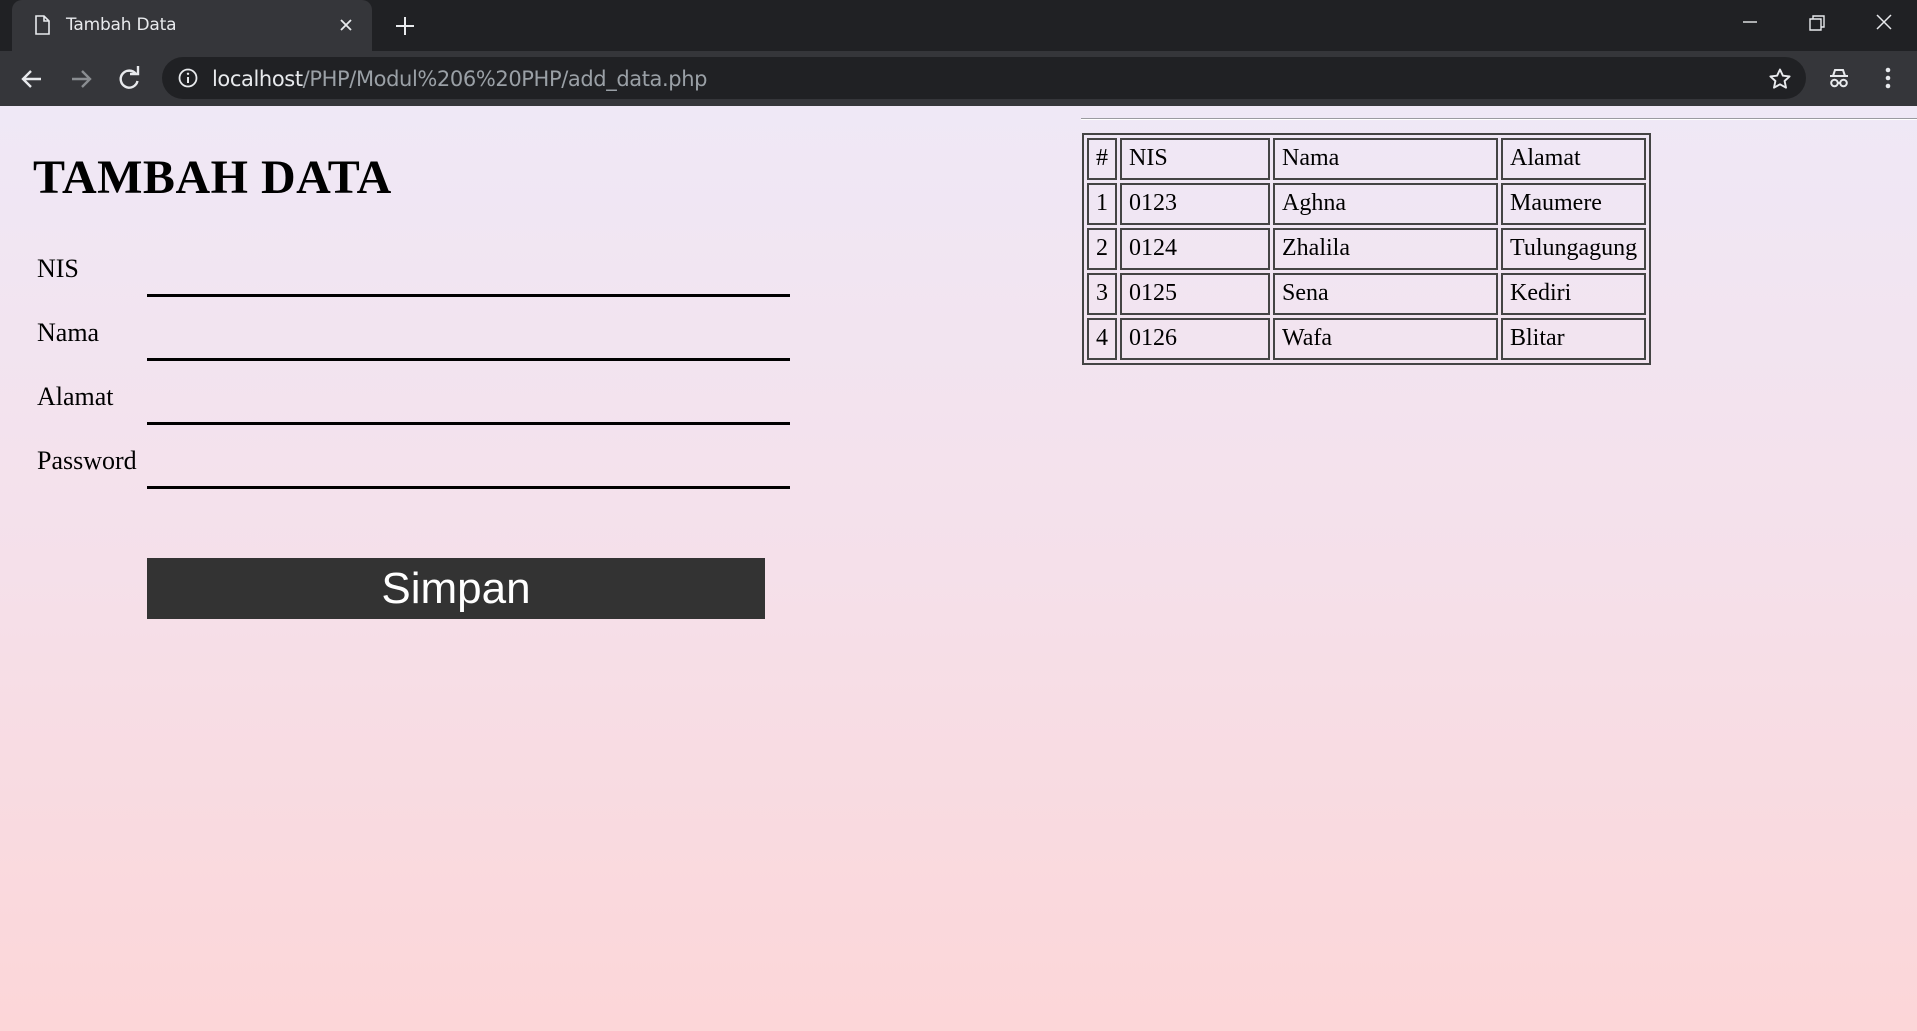  I want to click on table-cell: Blitar, so click(1574, 339).